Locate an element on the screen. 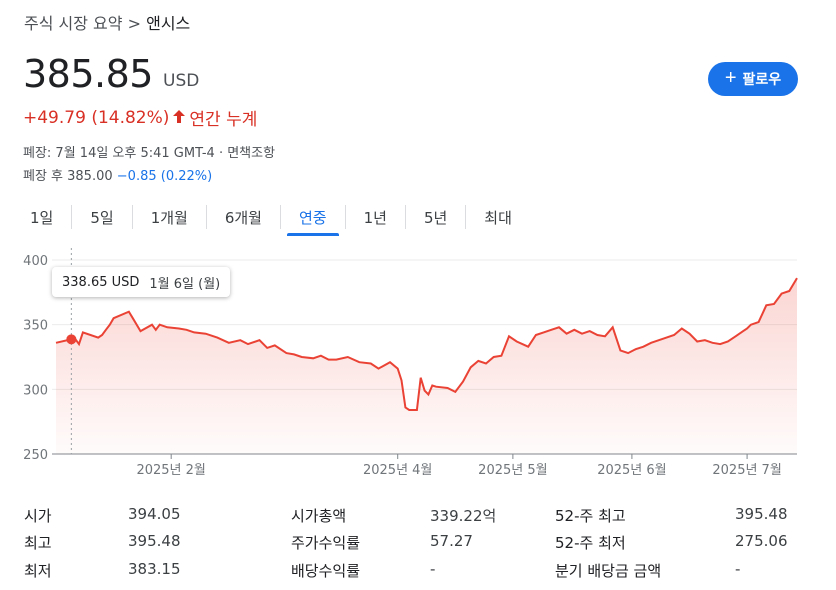 The width and height of the screenshot is (836, 590). tab-label: 연중 is located at coordinates (313, 217).